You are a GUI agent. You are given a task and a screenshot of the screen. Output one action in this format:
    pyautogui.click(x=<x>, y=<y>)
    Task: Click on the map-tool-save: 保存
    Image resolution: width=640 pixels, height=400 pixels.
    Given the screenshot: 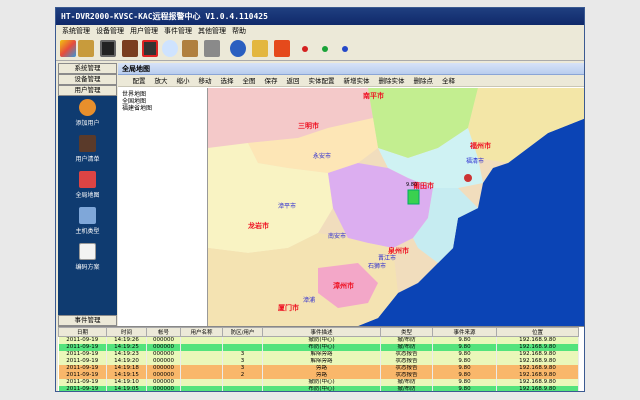 What is the action you would take?
    pyautogui.click(x=271, y=80)
    